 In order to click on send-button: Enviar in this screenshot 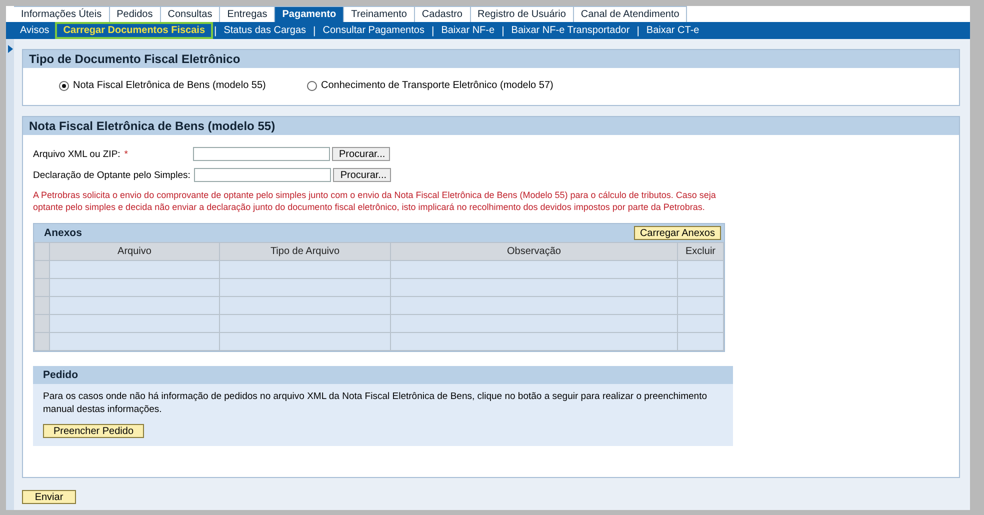, I will do `click(49, 497)`.